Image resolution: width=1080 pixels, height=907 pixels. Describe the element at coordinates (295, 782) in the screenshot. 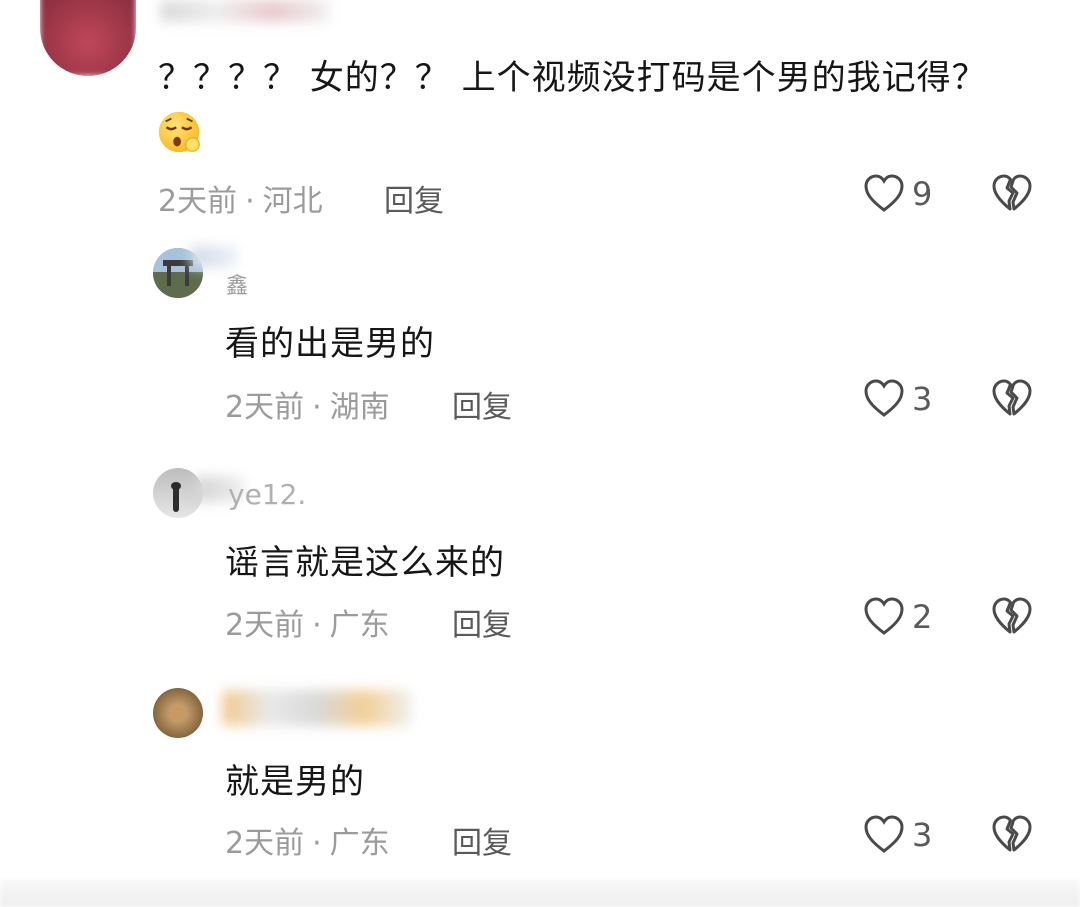

I see `comment-text: 就是男的` at that location.